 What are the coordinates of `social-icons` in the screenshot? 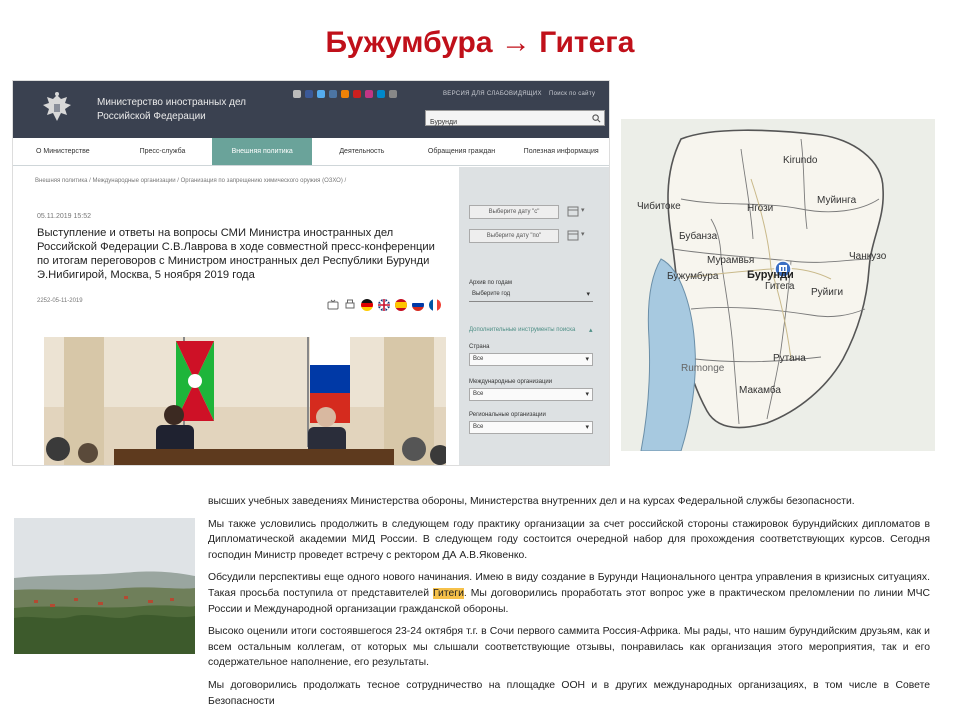 It's located at (345, 95).